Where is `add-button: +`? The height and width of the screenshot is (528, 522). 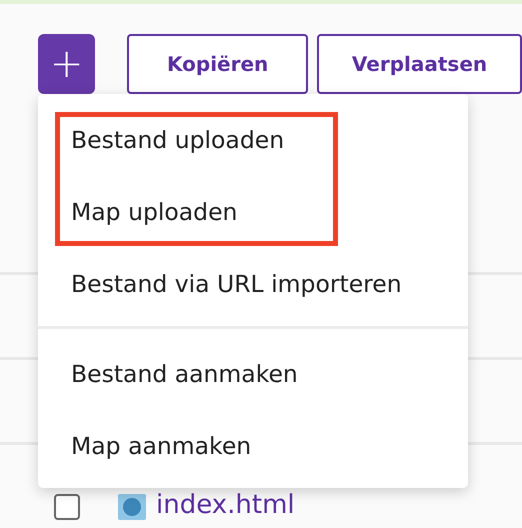
add-button: + is located at coordinates (67, 64).